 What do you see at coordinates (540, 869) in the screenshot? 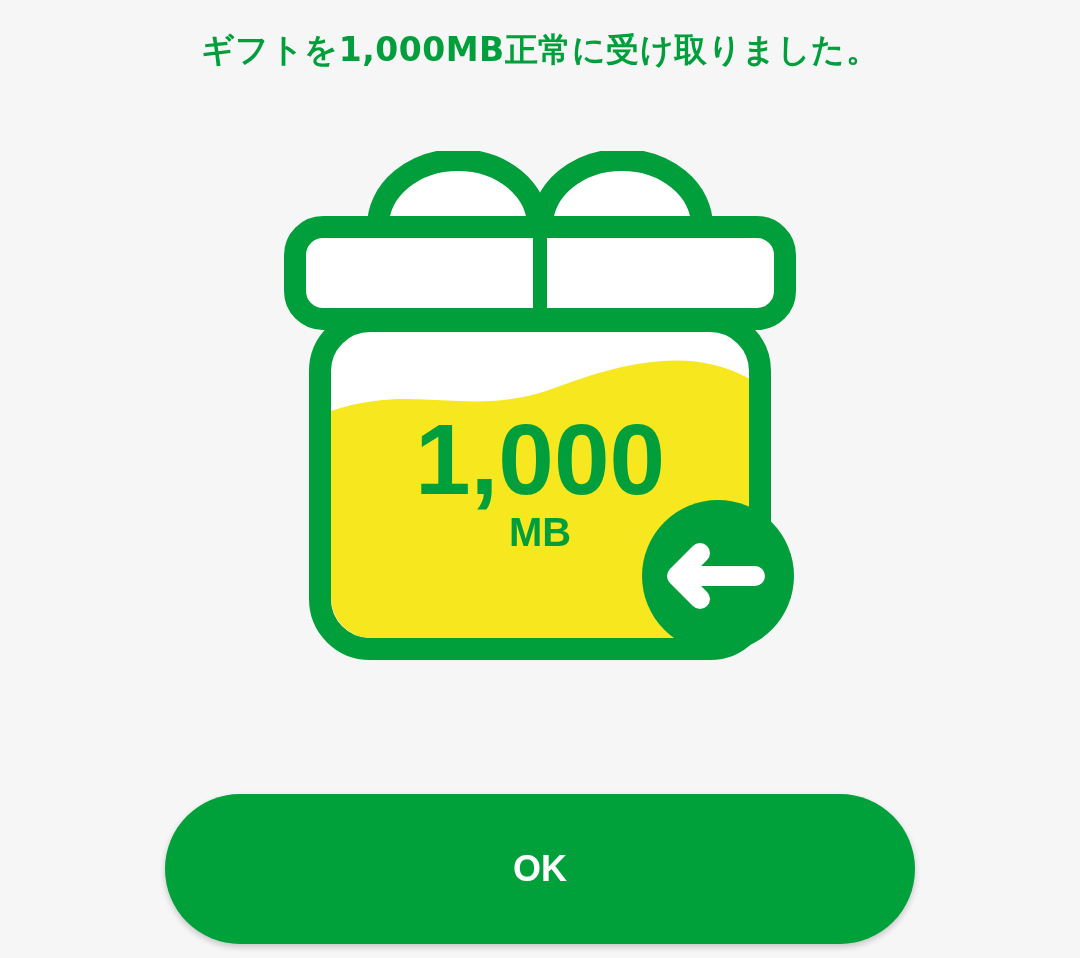
I see `ok-button: OK` at bounding box center [540, 869].